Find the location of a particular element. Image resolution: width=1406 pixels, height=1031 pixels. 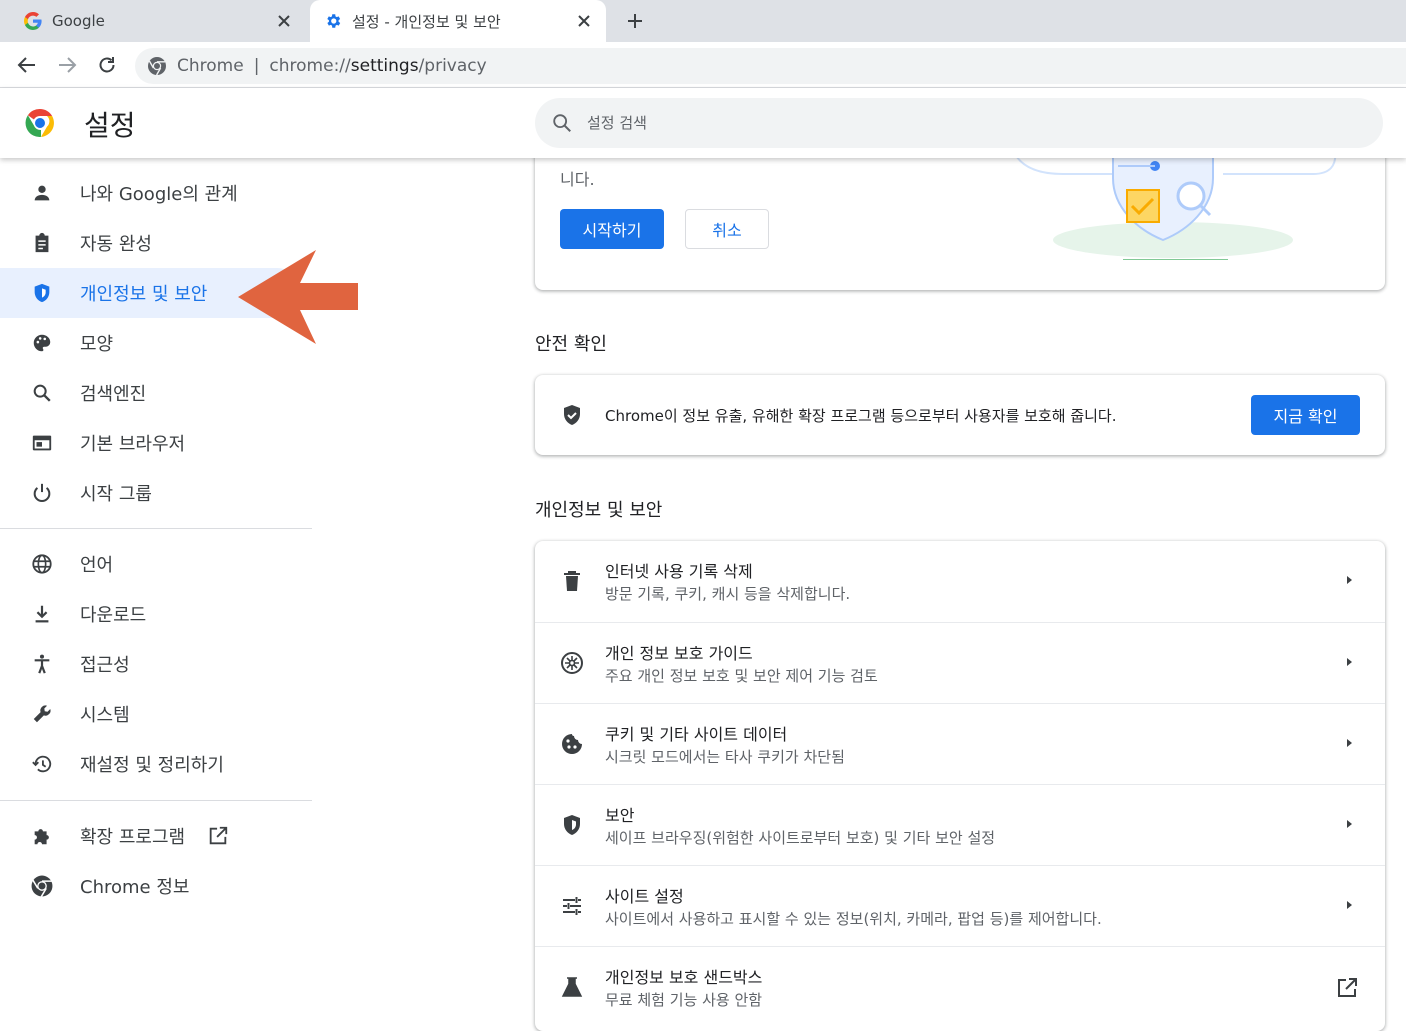

toolbar: Chrome | chrome://settings/privacy is located at coordinates (703, 65).